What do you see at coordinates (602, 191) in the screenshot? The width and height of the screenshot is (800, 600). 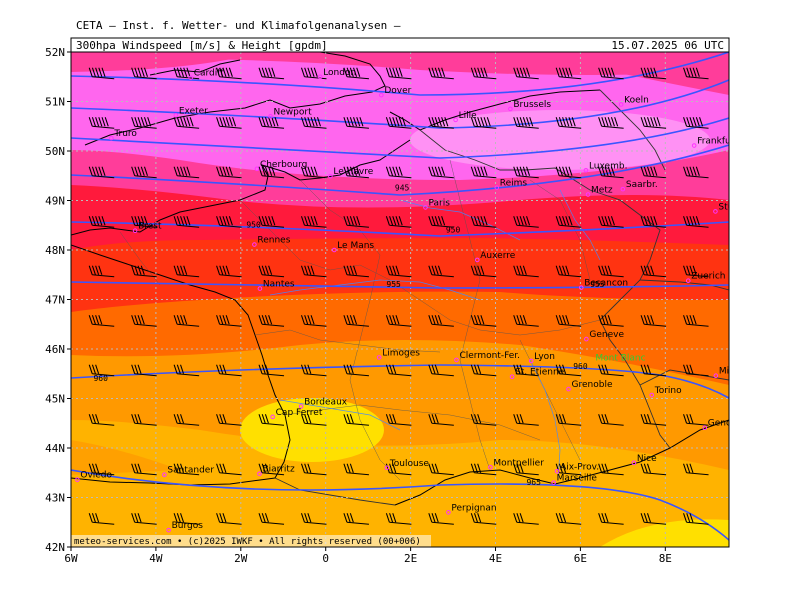 I see `city-label: Metz` at bounding box center [602, 191].